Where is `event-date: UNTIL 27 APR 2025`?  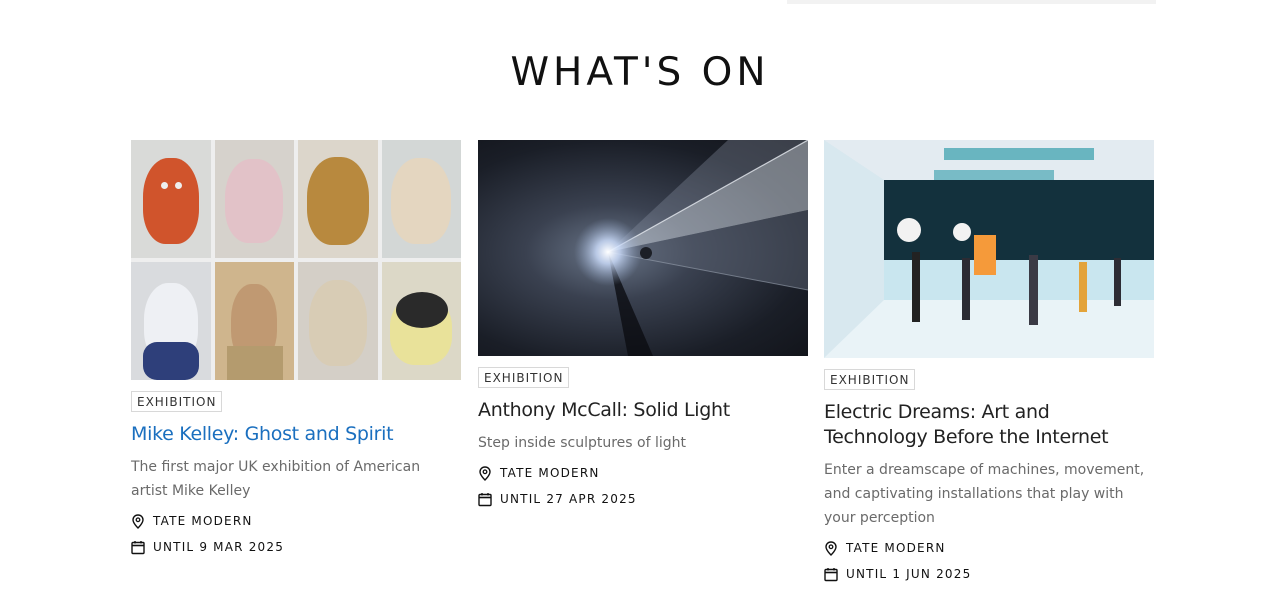 event-date: UNTIL 27 APR 2025 is located at coordinates (643, 499).